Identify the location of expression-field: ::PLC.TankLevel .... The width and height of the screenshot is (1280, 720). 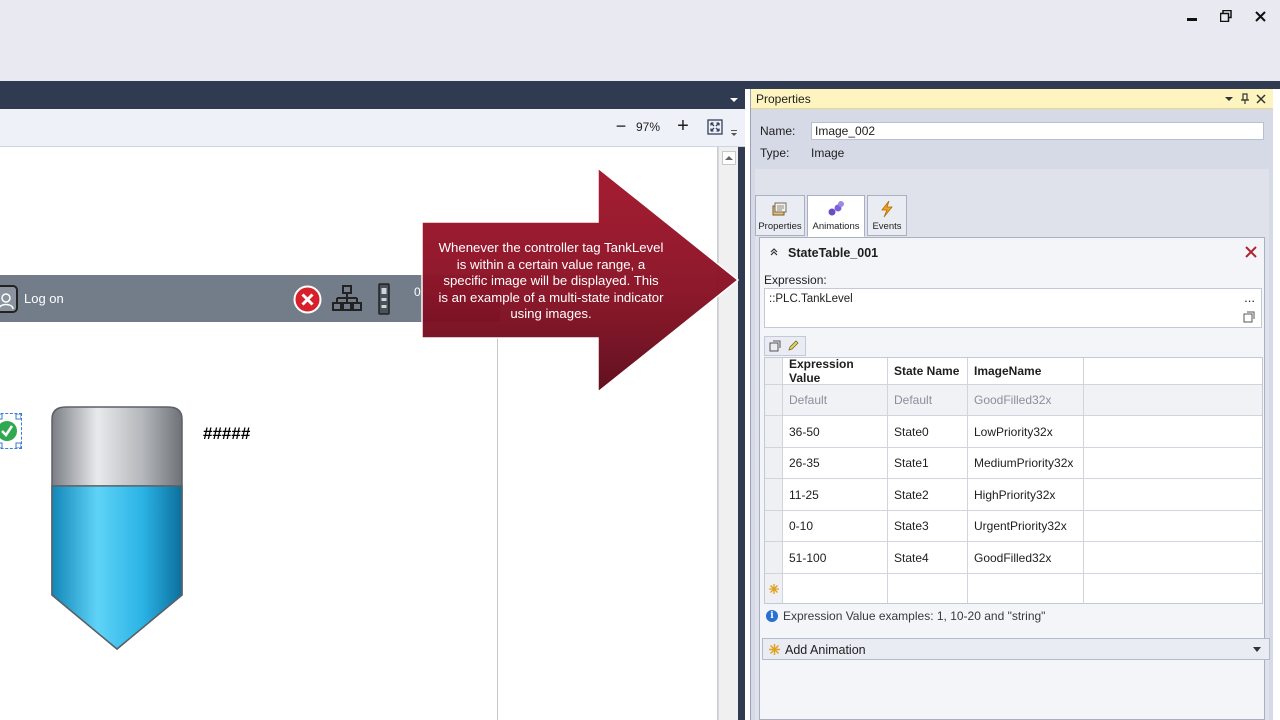
(1013, 308).